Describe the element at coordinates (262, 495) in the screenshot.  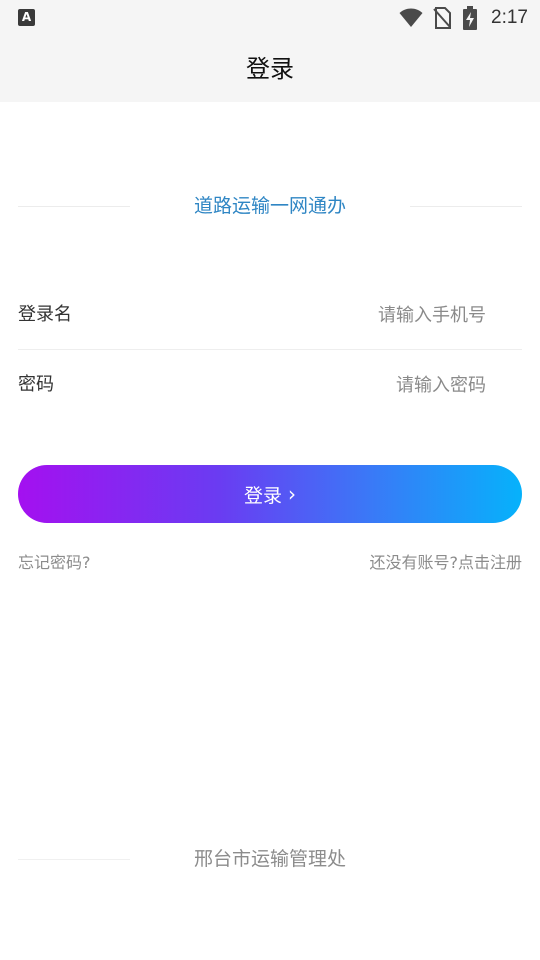
I see `login-button-label: 登录` at that location.